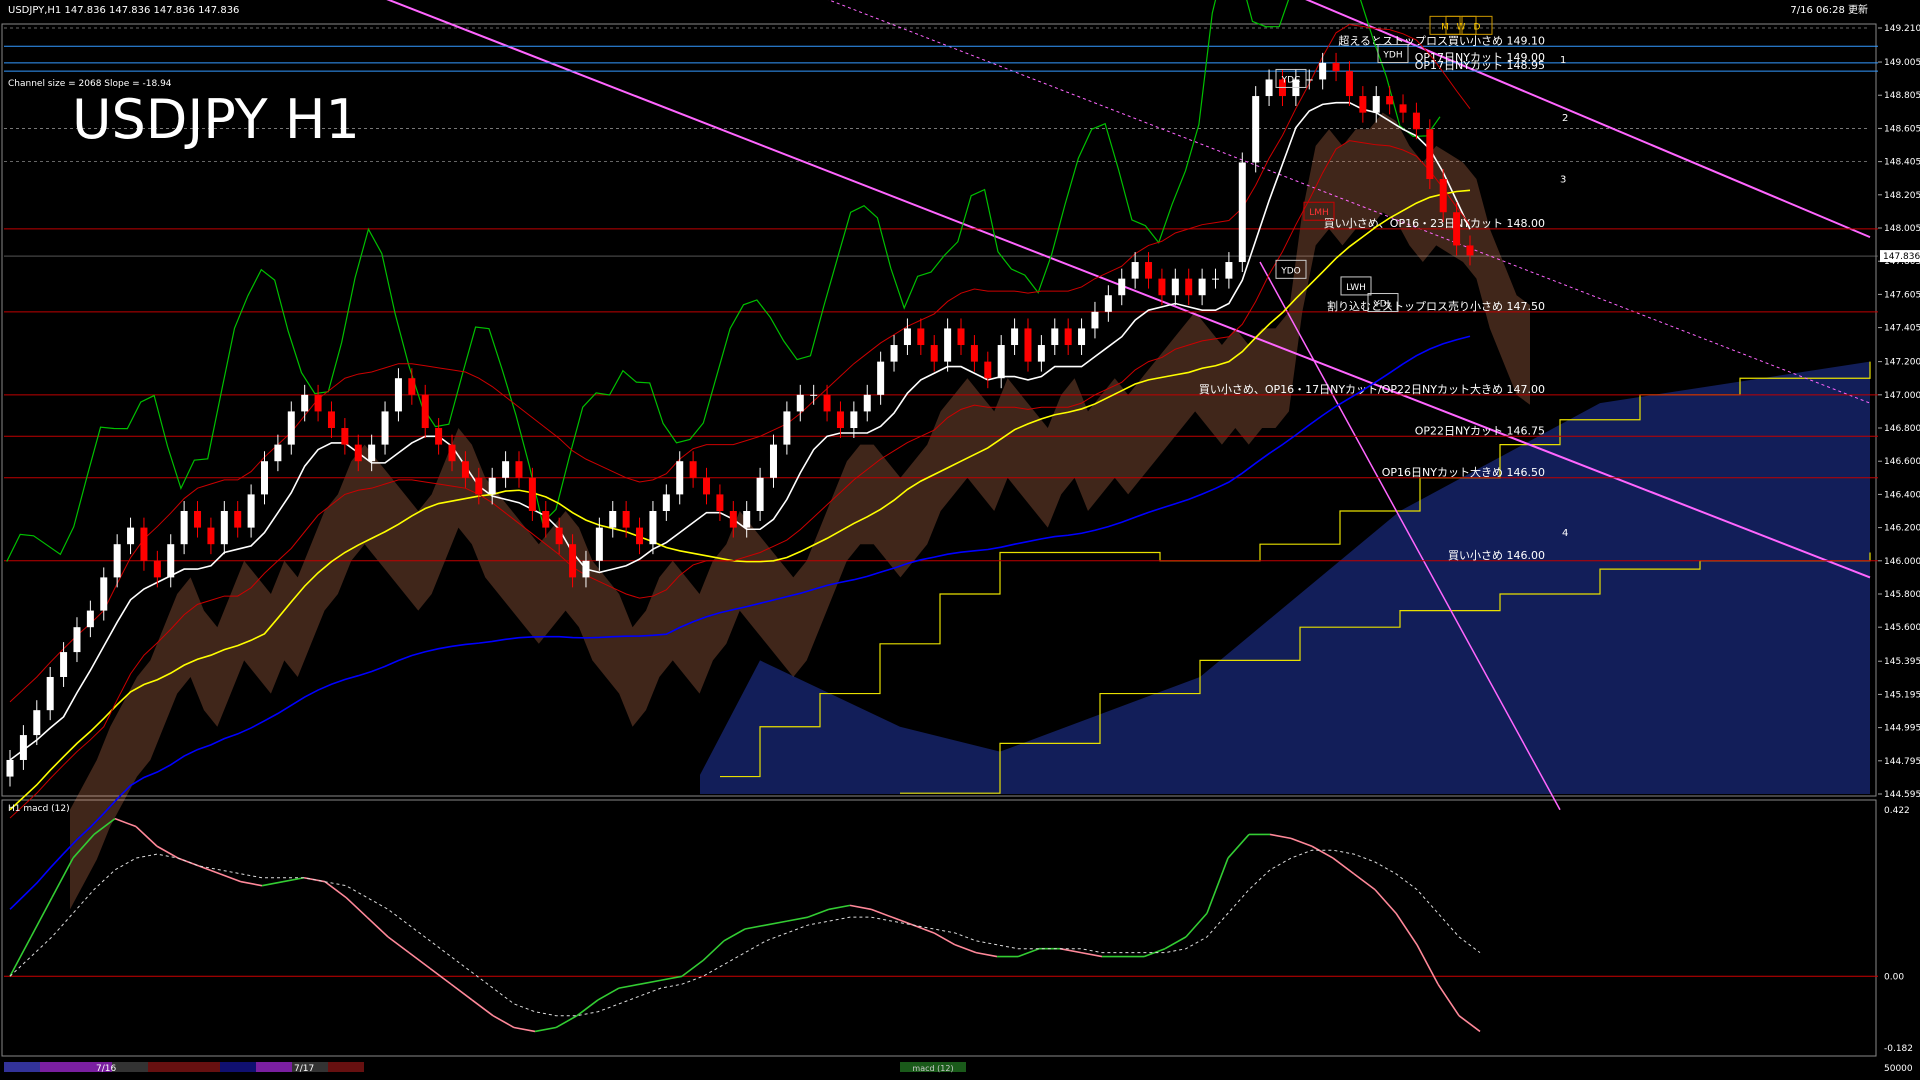 Image resolution: width=1920 pixels, height=1080 pixels. What do you see at coordinates (1477, 27) in the screenshot?
I see `level-box-label: D` at bounding box center [1477, 27].